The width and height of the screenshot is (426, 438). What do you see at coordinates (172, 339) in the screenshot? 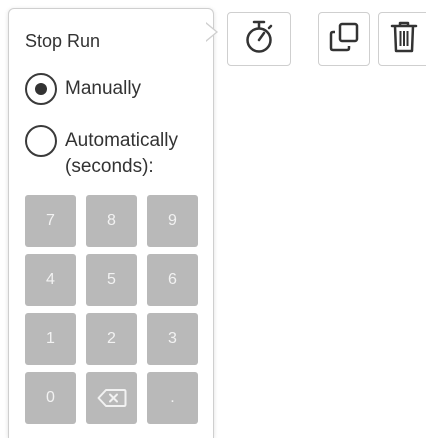
I see `key-3: 3` at bounding box center [172, 339].